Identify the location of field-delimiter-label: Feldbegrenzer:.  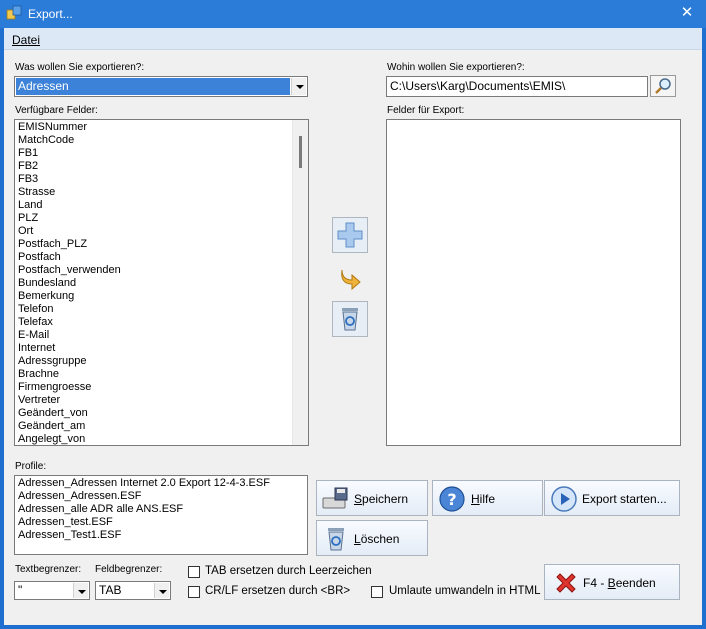
(129, 569).